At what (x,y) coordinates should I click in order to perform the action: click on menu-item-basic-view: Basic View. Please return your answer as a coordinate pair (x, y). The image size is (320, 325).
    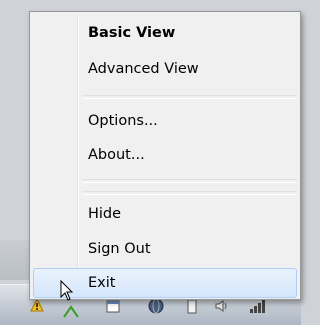
    Looking at the image, I should click on (165, 33).